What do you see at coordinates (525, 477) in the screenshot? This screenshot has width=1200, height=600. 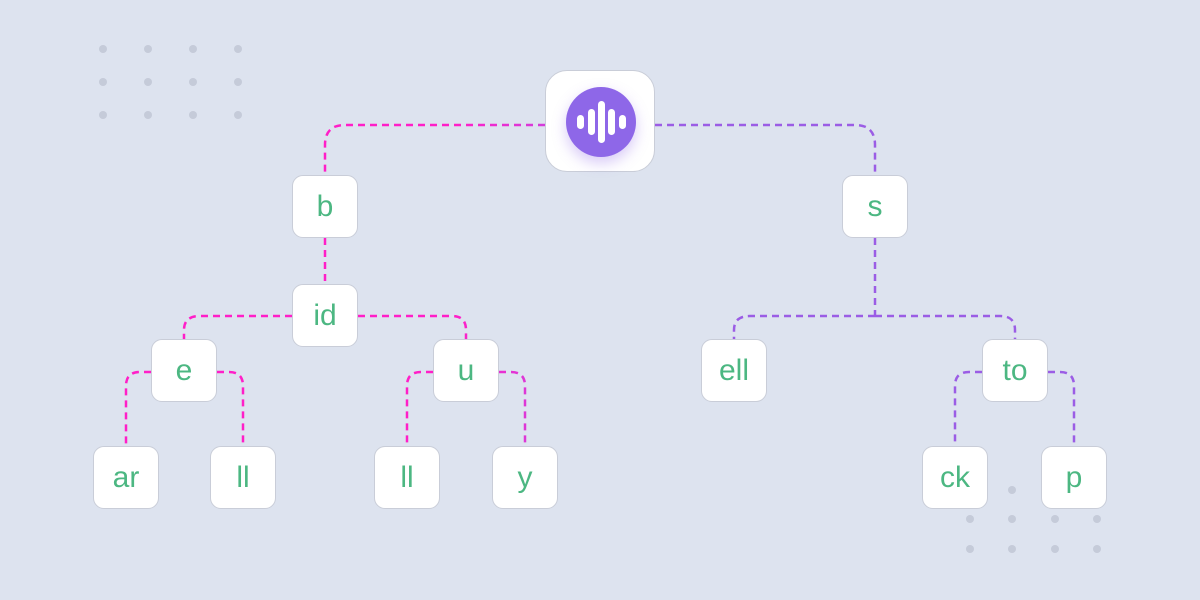 I see `node-y: y` at bounding box center [525, 477].